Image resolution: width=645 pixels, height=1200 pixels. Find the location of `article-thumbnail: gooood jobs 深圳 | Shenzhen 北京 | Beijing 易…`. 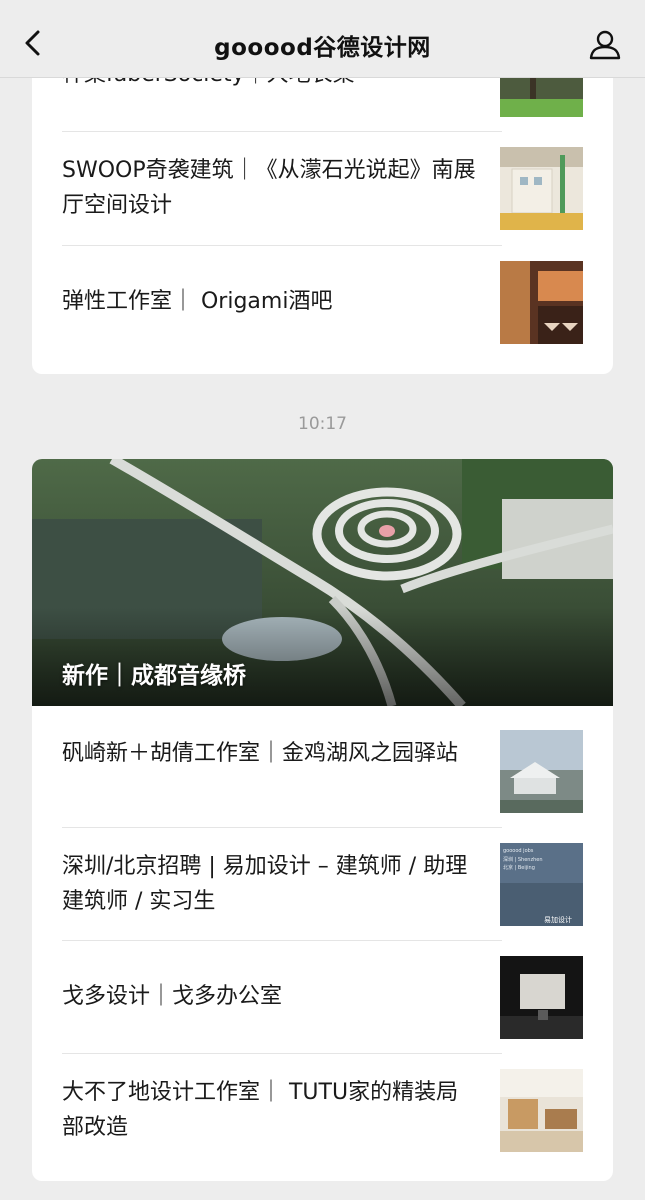

article-thumbnail: gooood jobs 深圳 | Shenzhen 北京 | Beijing 易… is located at coordinates (541, 884).